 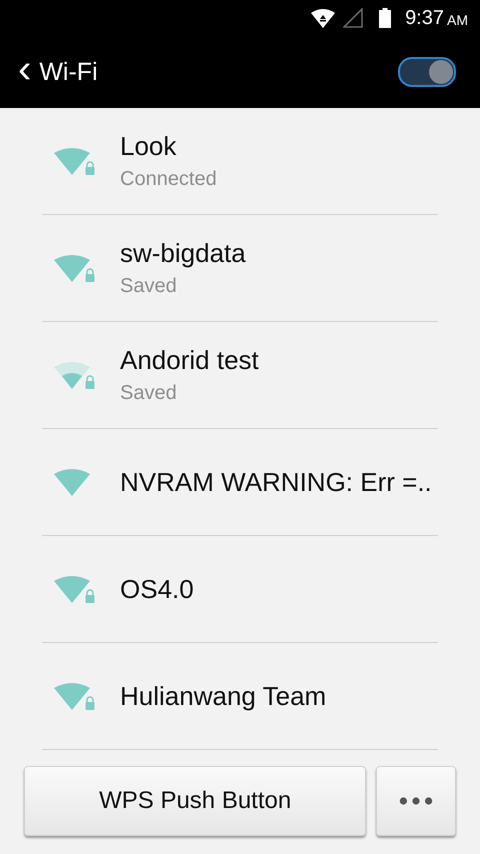 I want to click on more-dots-icon, so click(x=416, y=801).